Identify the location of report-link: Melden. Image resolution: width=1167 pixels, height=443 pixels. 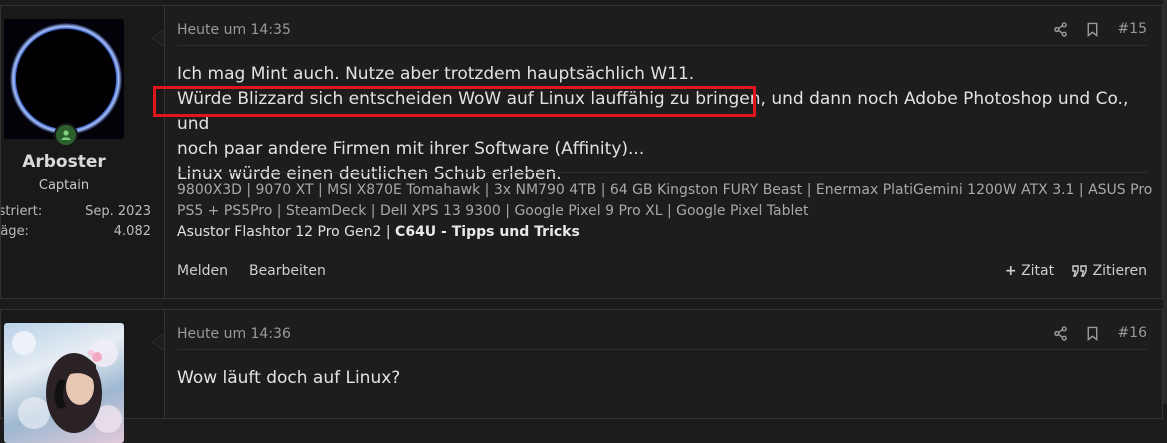
(202, 271).